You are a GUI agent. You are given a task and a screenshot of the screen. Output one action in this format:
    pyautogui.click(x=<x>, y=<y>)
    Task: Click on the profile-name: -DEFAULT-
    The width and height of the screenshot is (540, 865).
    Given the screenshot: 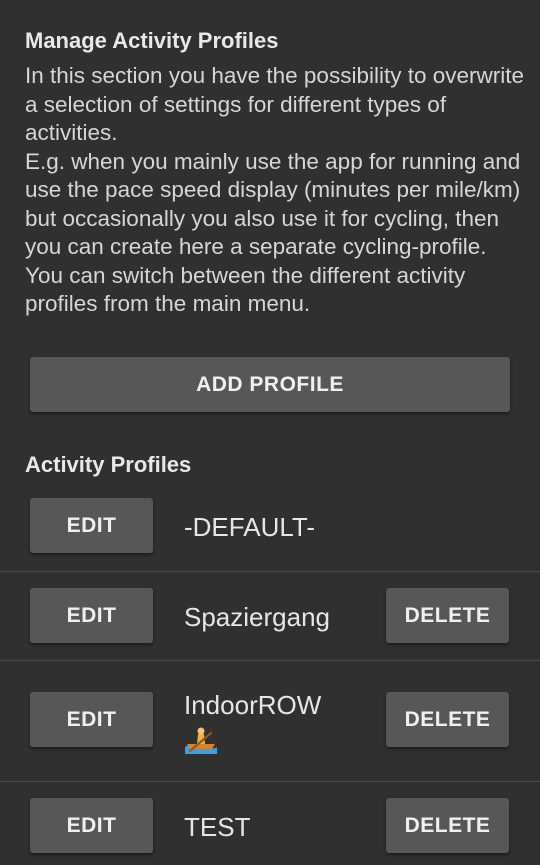 What is the action you would take?
    pyautogui.click(x=249, y=527)
    